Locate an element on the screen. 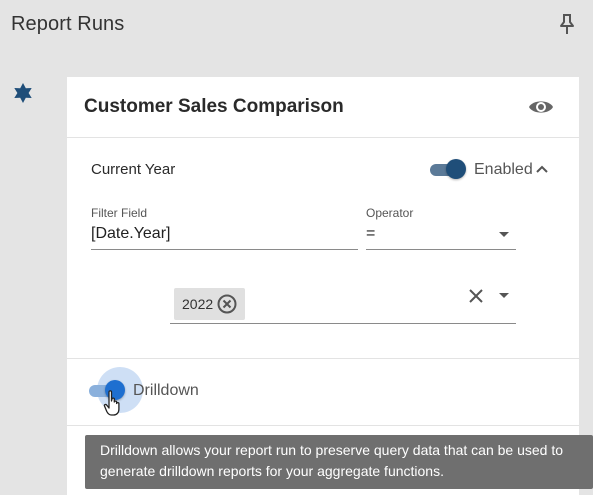 Image resolution: width=593 pixels, height=495 pixels. enabled-label: Enabled is located at coordinates (503, 169).